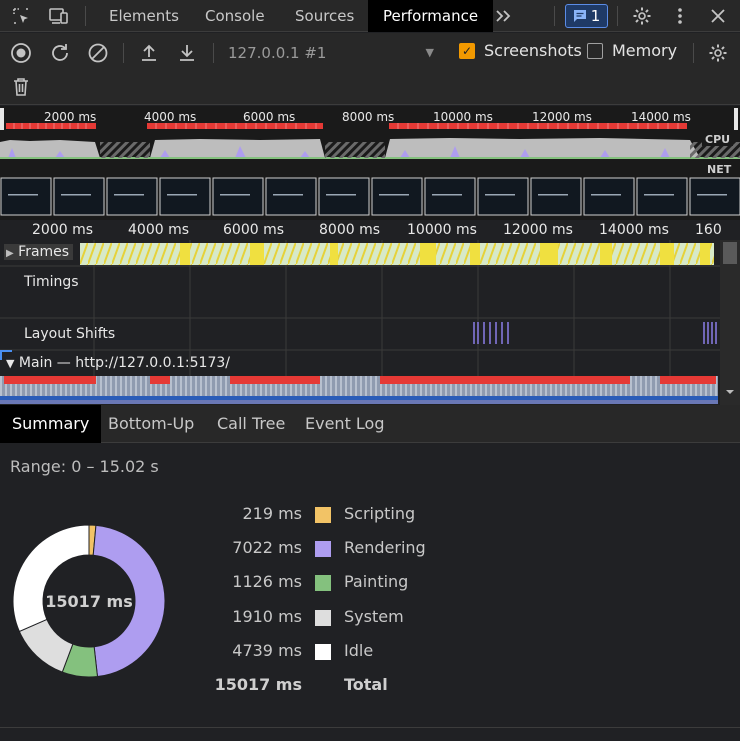 Image resolution: width=740 pixels, height=741 pixels. I want to click on timings-track-label: Timings, so click(51, 282).